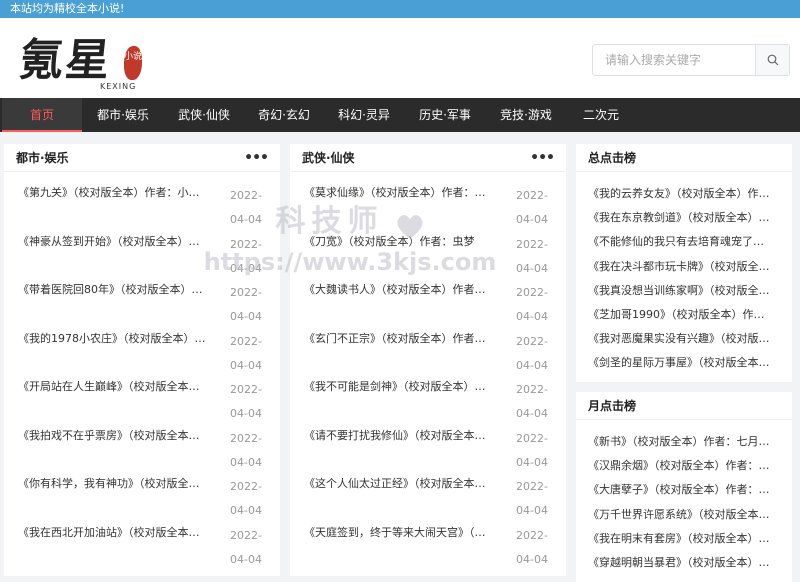 This screenshot has width=800, height=582. Describe the element at coordinates (118, 86) in the screenshot. I see `logo-subtitle: KEXING` at that location.